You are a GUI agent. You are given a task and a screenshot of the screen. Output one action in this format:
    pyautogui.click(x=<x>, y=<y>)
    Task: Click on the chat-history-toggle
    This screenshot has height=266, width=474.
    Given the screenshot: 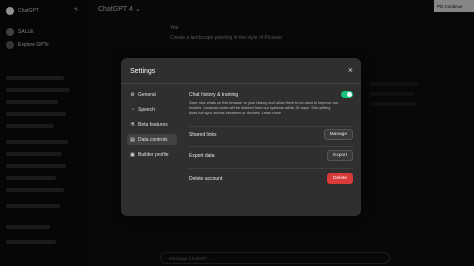 What is the action you would take?
    pyautogui.click(x=347, y=94)
    